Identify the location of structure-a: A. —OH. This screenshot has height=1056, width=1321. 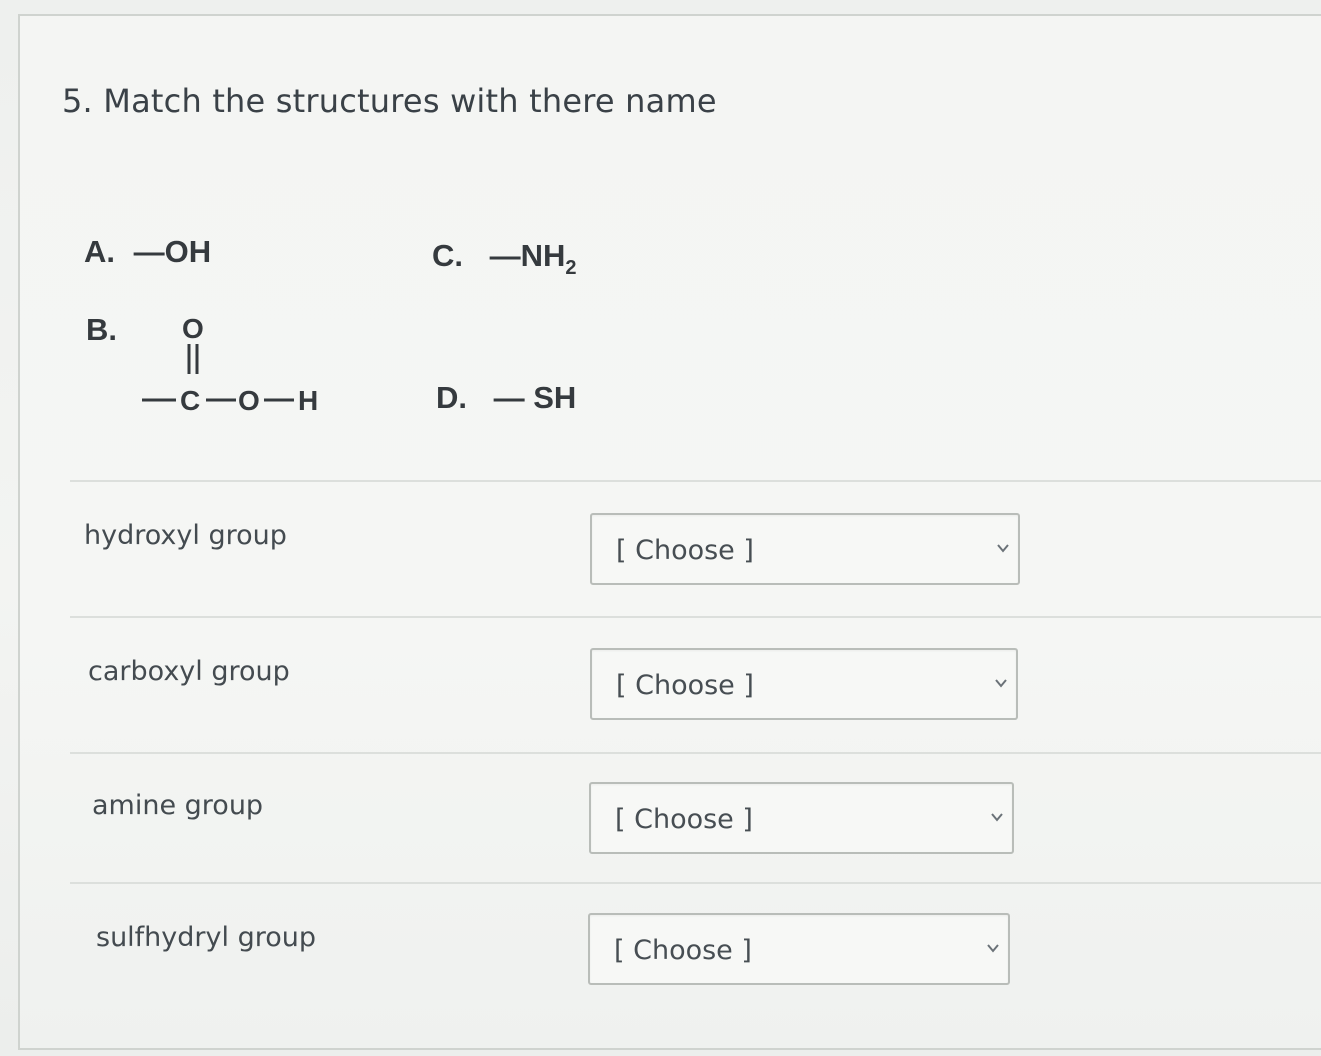
(147, 252).